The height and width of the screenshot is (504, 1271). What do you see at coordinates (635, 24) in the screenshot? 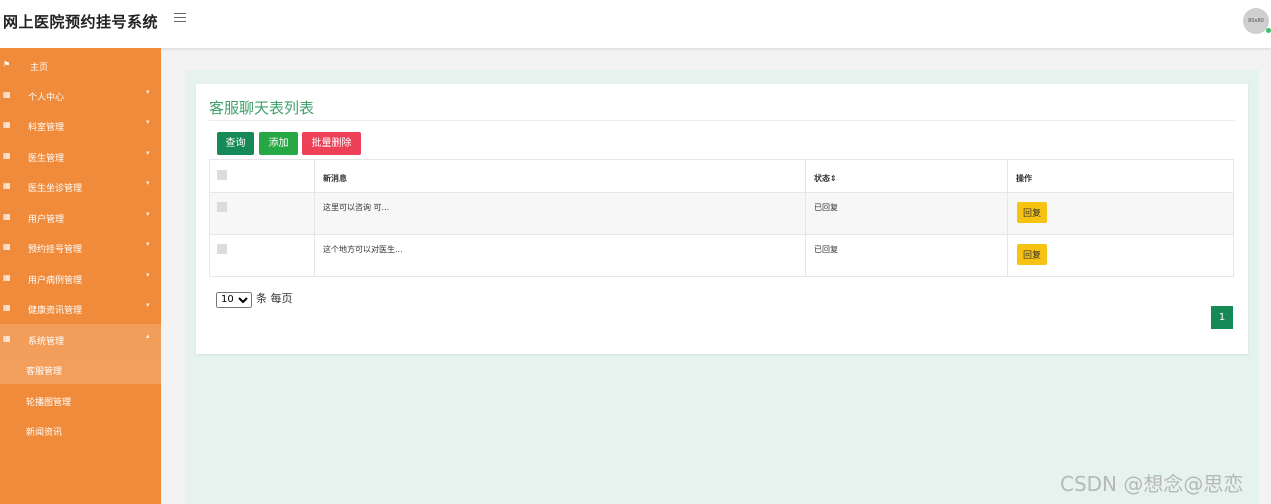
I see `top-bar: 网上医院预约挂号系统 80x80` at bounding box center [635, 24].